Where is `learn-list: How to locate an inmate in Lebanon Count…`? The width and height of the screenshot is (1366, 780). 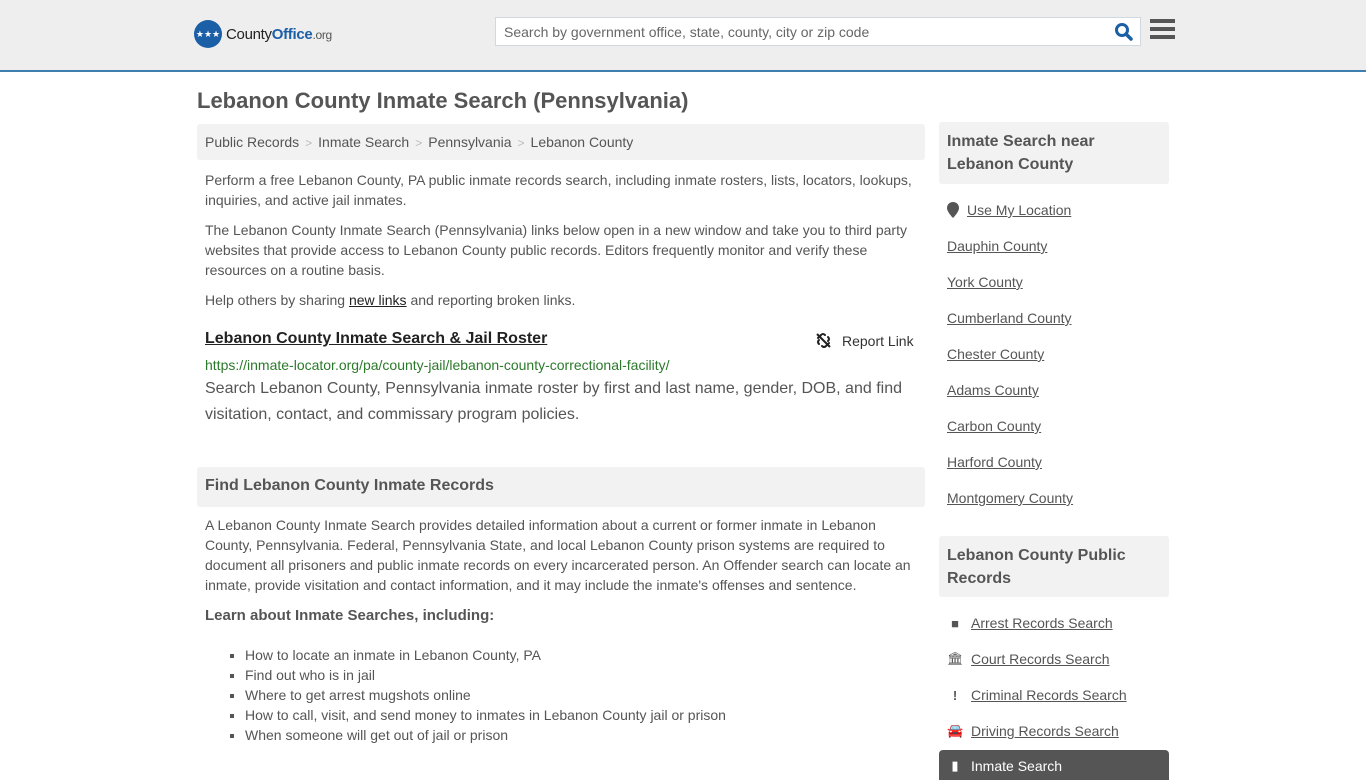
learn-list: How to locate an inmate in Lebanon Count… is located at coordinates (485, 695).